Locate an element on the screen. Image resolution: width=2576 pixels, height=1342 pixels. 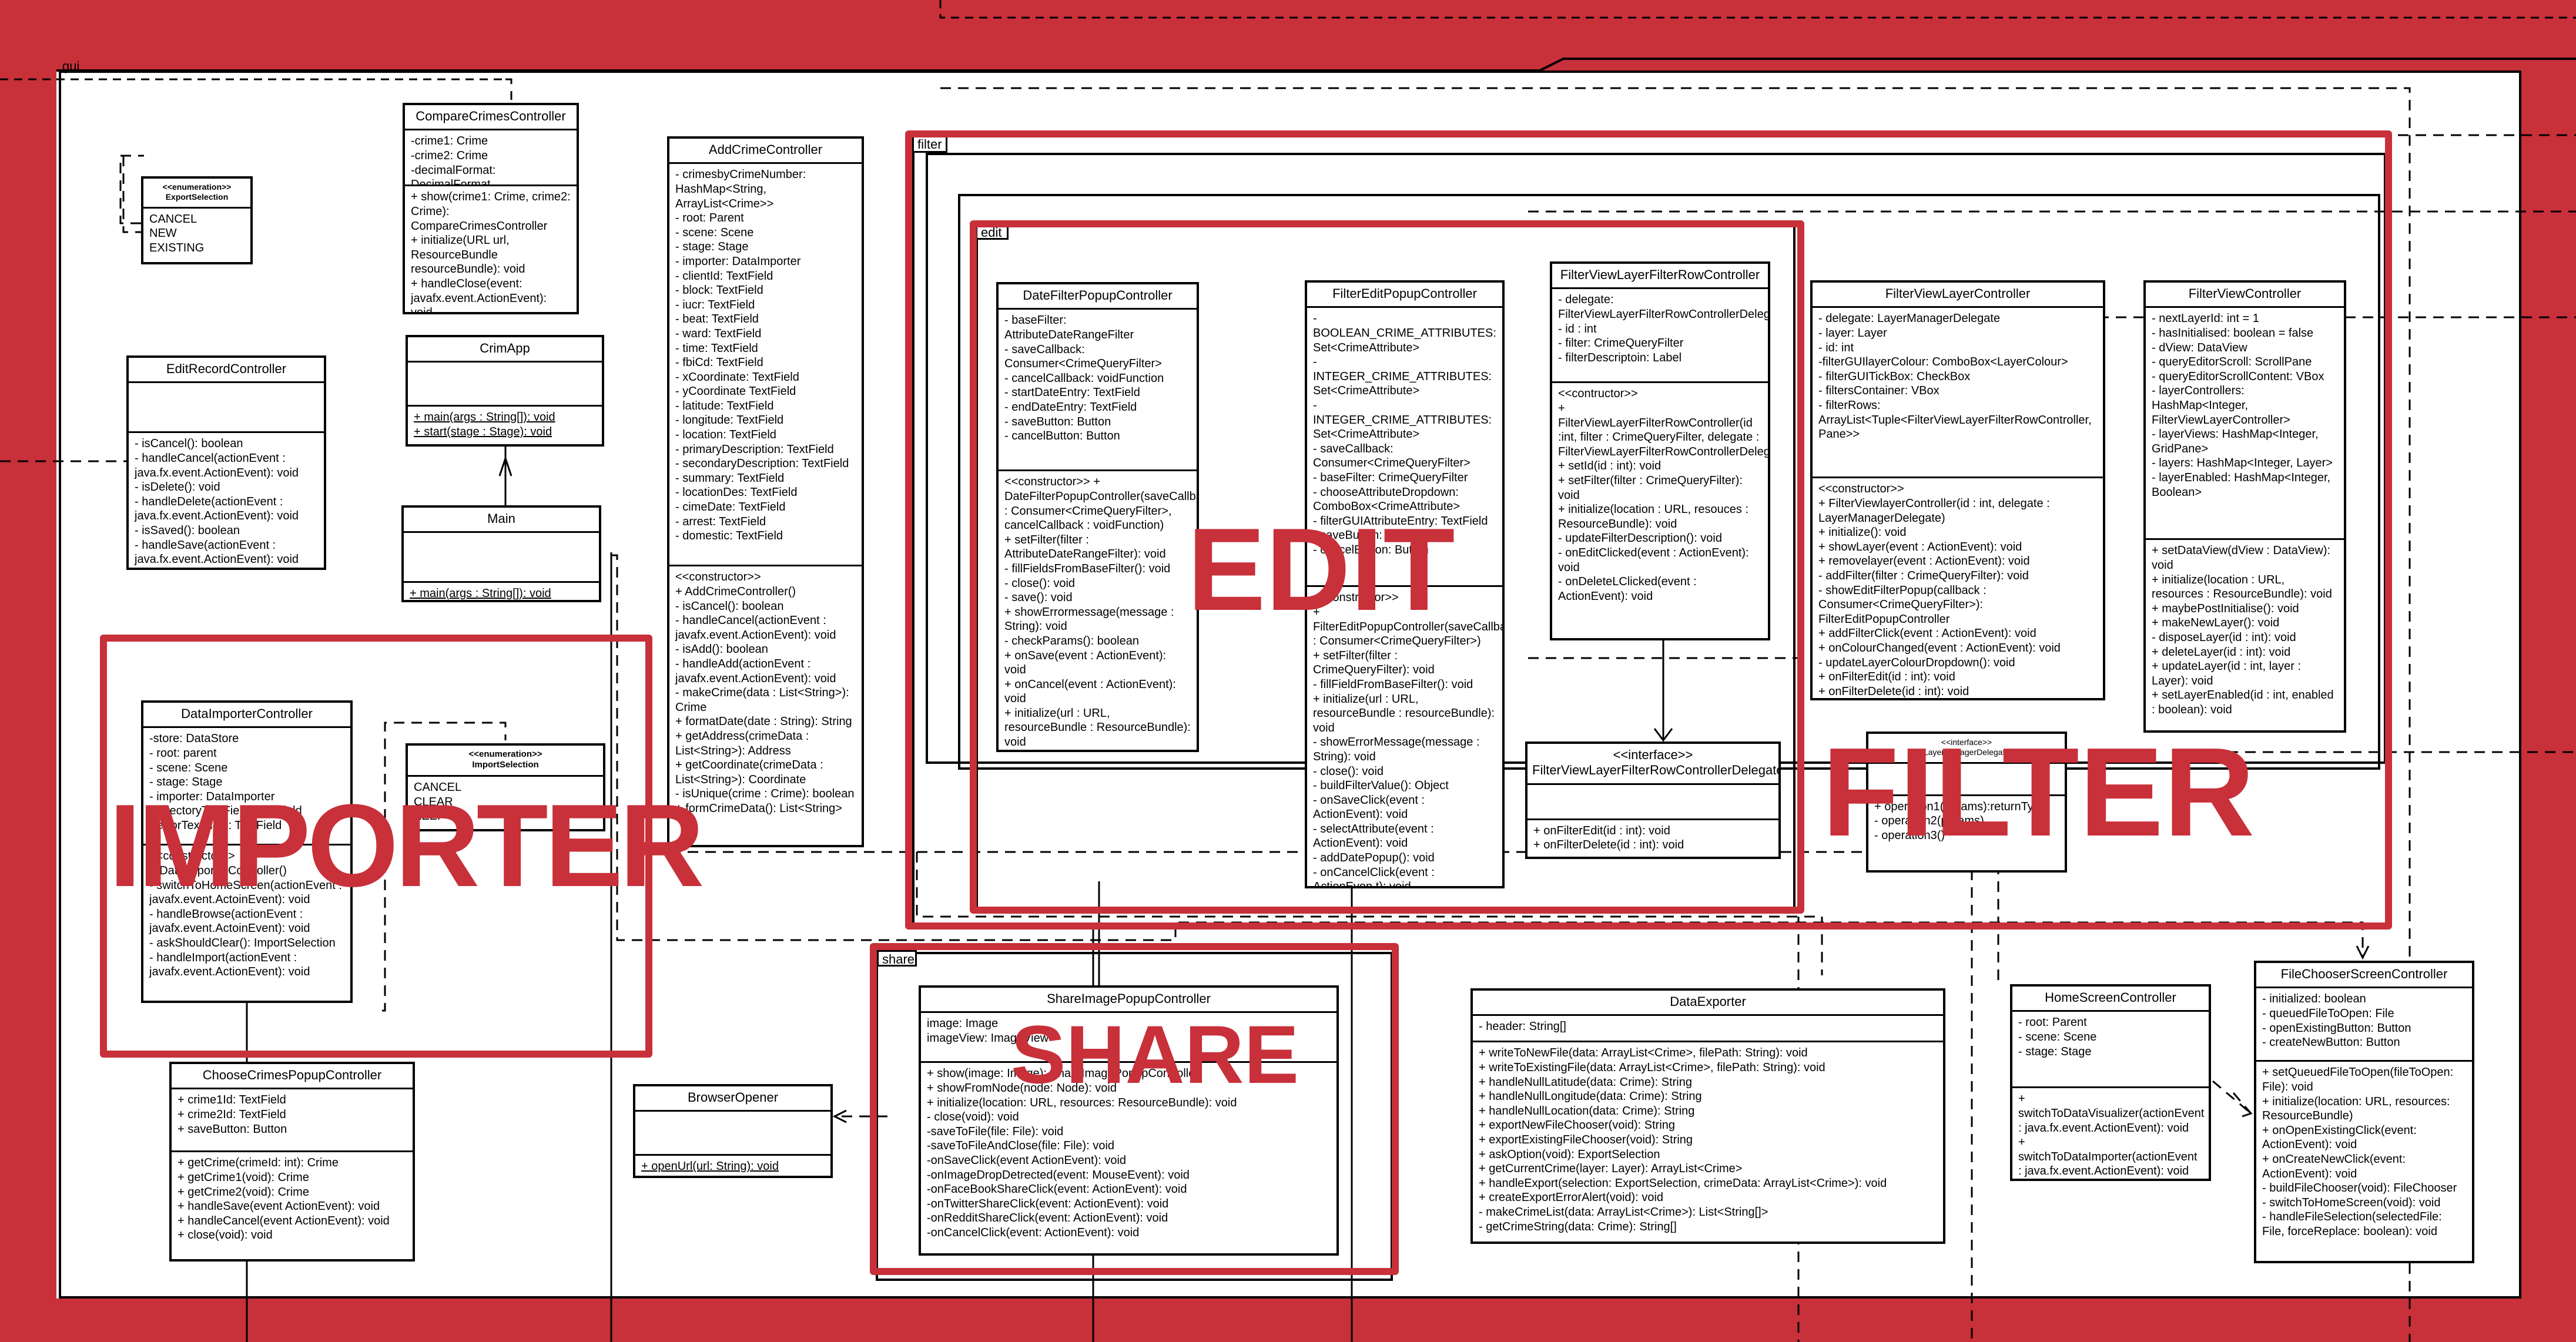
class-name: Main is located at coordinates (501, 521).